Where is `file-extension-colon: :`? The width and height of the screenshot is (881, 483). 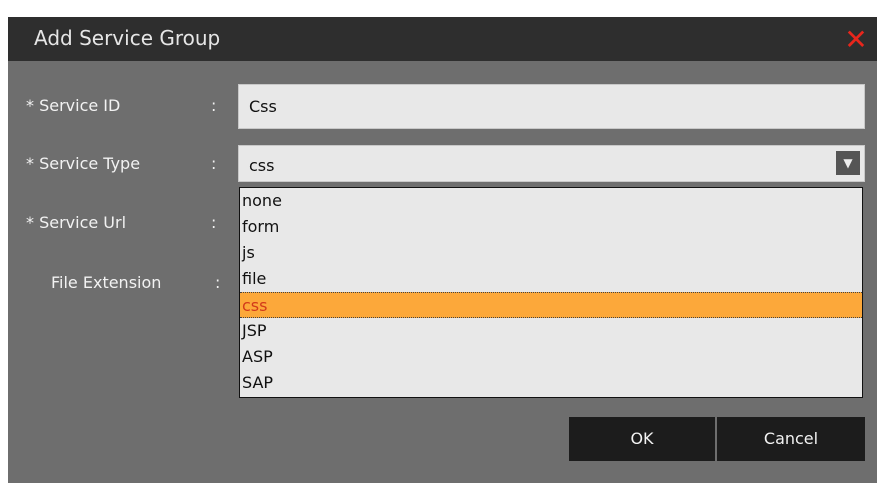 file-extension-colon: : is located at coordinates (218, 282).